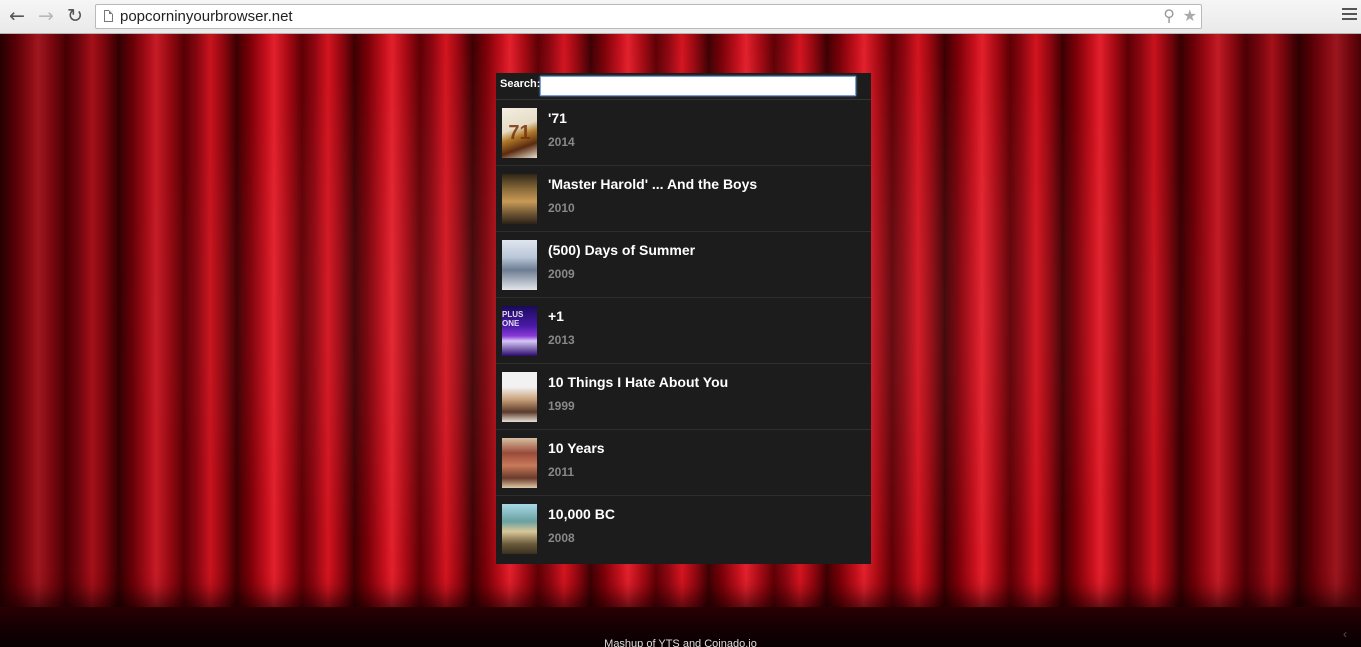 The width and height of the screenshot is (1361, 647). What do you see at coordinates (561, 208) in the screenshot?
I see `movie-year: 2010` at bounding box center [561, 208].